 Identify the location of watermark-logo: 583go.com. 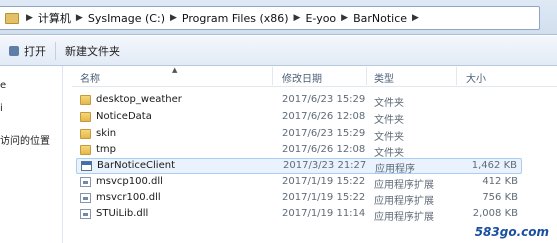
(511, 232).